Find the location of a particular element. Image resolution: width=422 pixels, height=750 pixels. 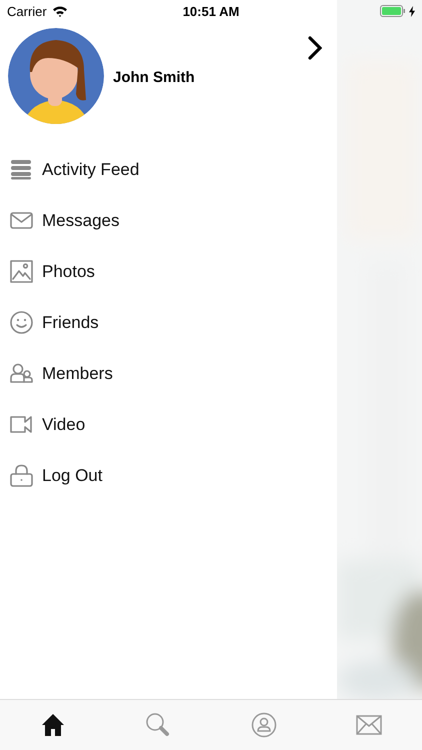

avatar-icon is located at coordinates (56, 76).